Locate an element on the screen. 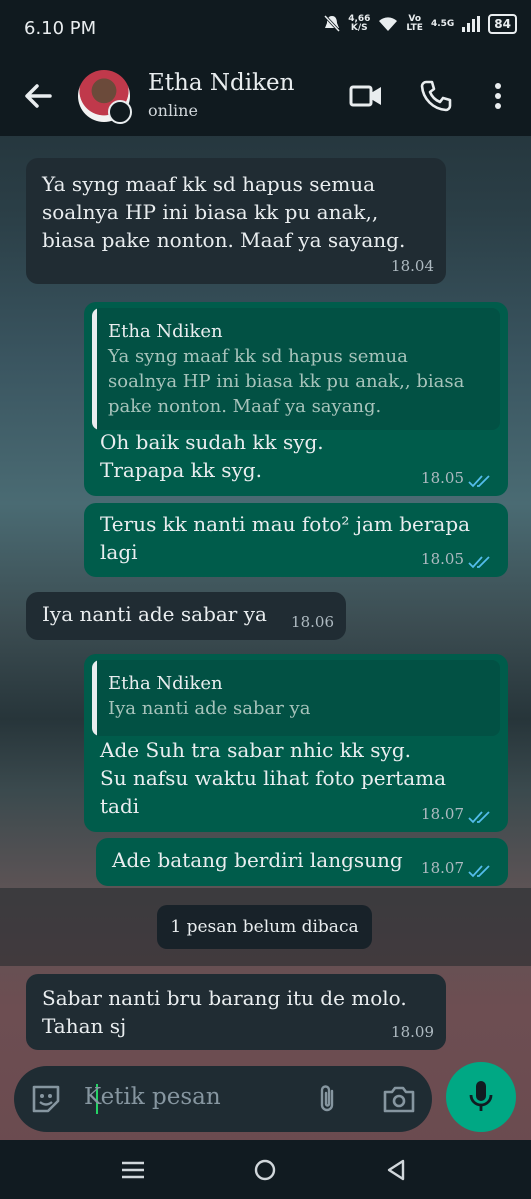  message-bubble-incoming: Iya nanti ade sabar ya 18.06 is located at coordinates (186, 616).